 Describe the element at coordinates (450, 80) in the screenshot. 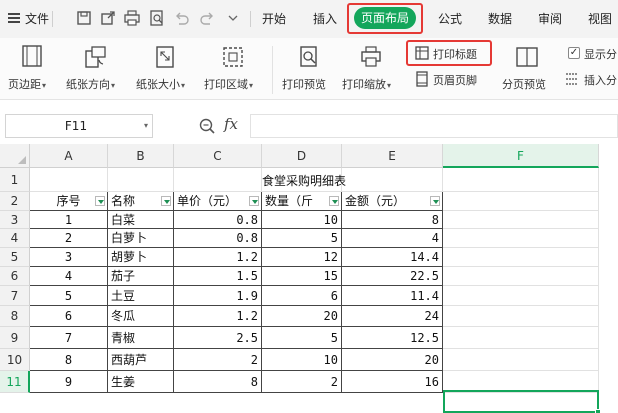

I see `header-footer-button: 页眉页脚` at that location.